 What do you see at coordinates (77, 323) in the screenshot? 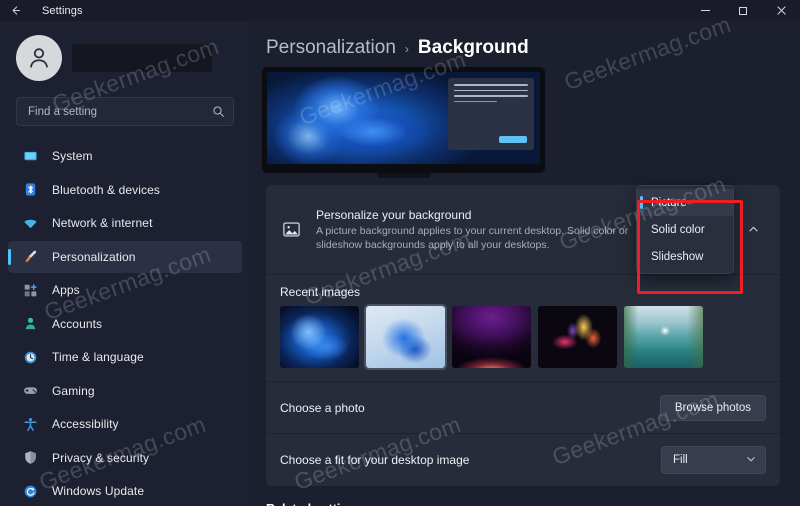
I see `sidebar-item-label: Accounts` at bounding box center [77, 323].